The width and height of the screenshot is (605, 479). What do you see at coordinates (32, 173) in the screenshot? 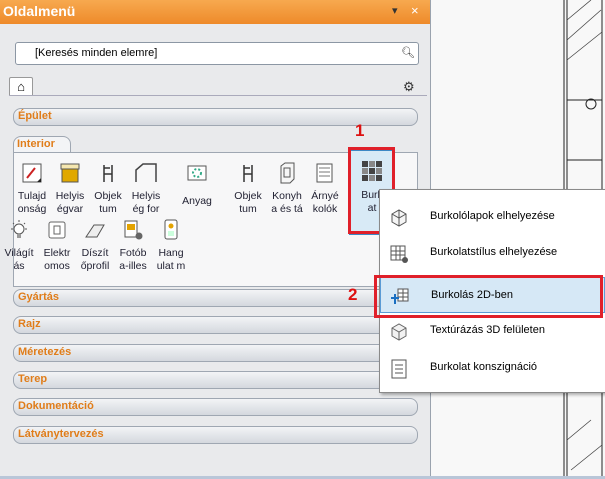
I see `properties-icon` at bounding box center [32, 173].